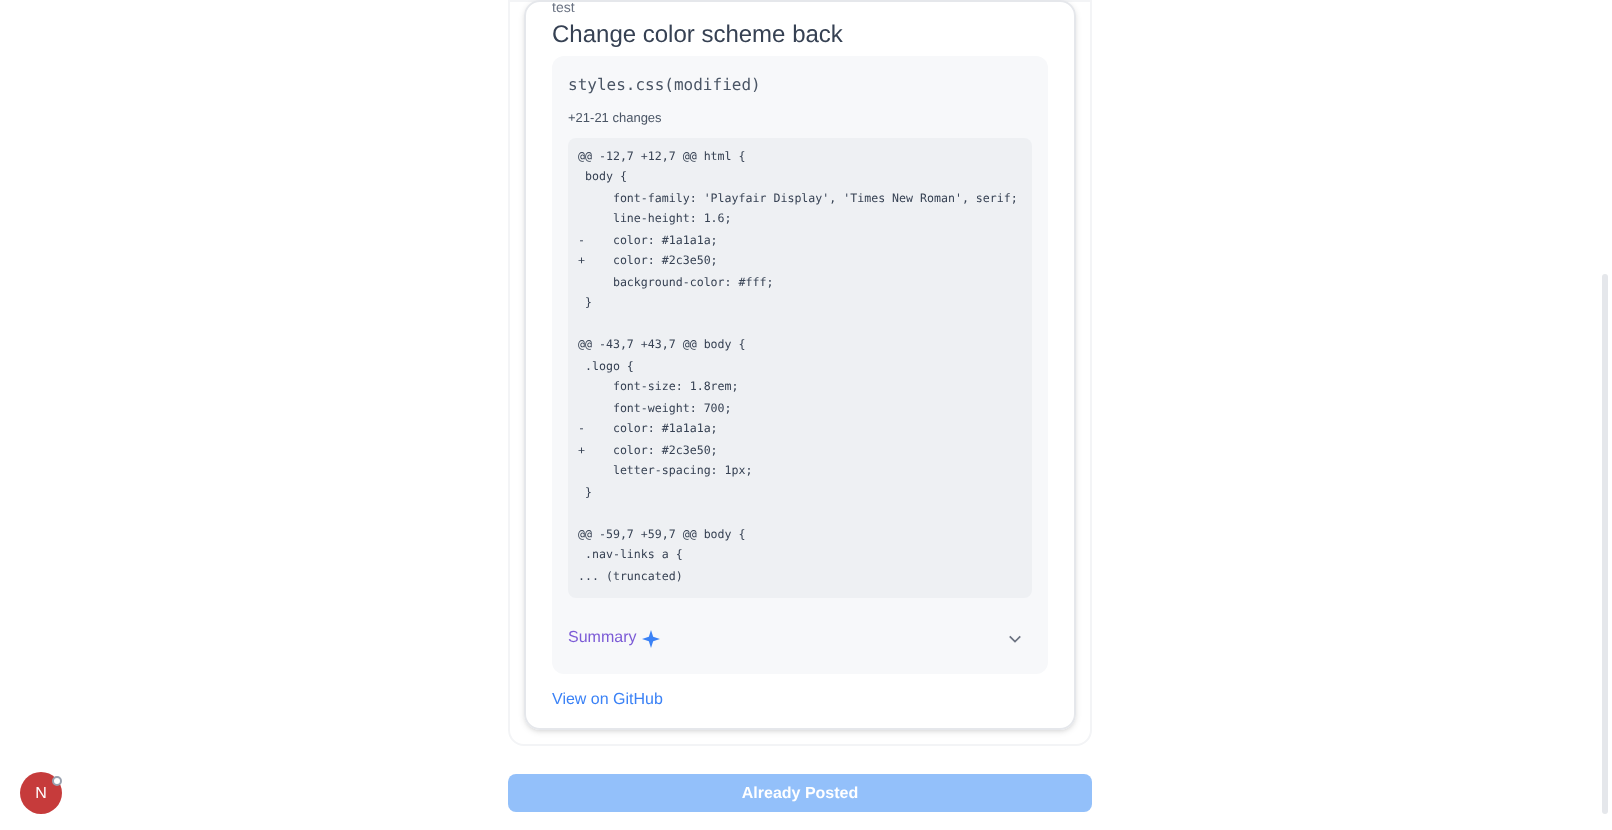 The height and width of the screenshot is (830, 1612). What do you see at coordinates (665, 86) in the screenshot?
I see `file-name: styles.css(modified)` at bounding box center [665, 86].